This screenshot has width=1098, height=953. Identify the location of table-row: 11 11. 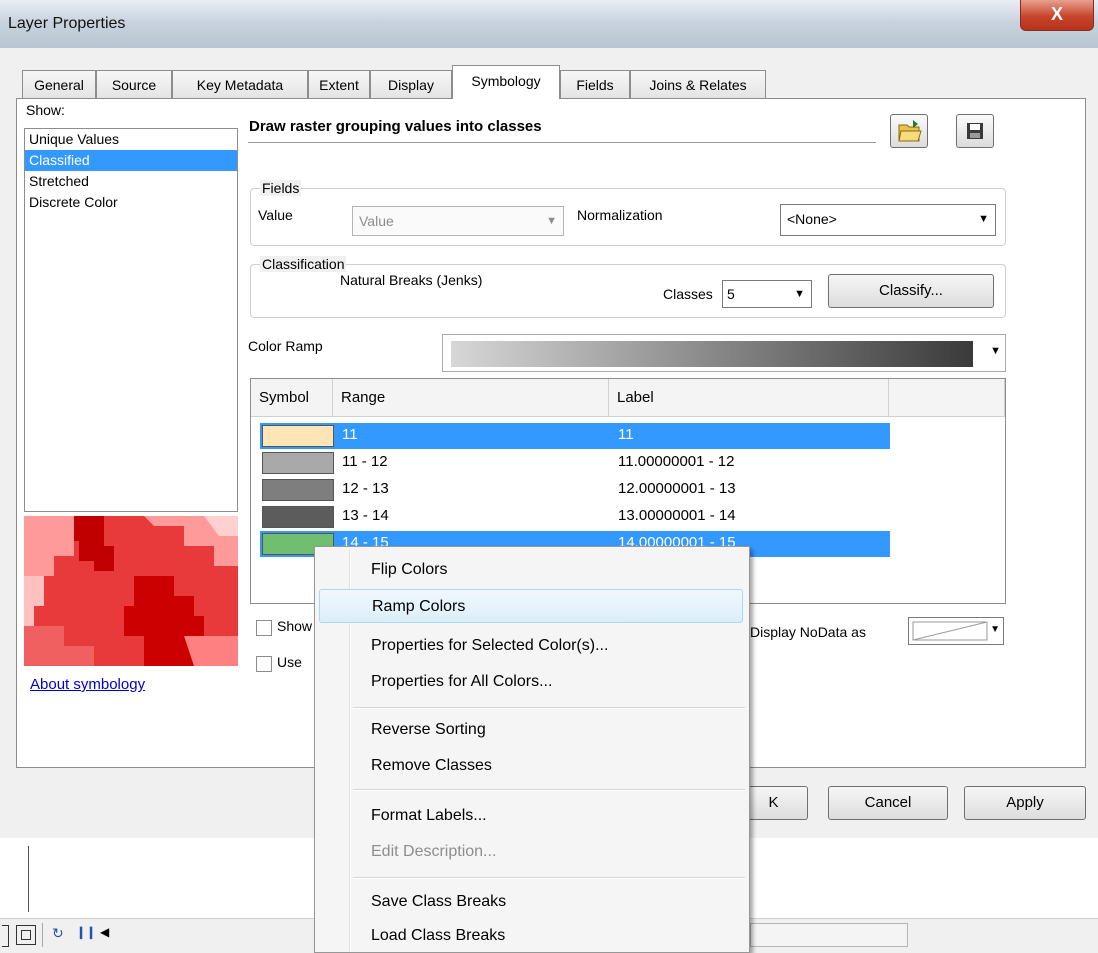
(575, 436).